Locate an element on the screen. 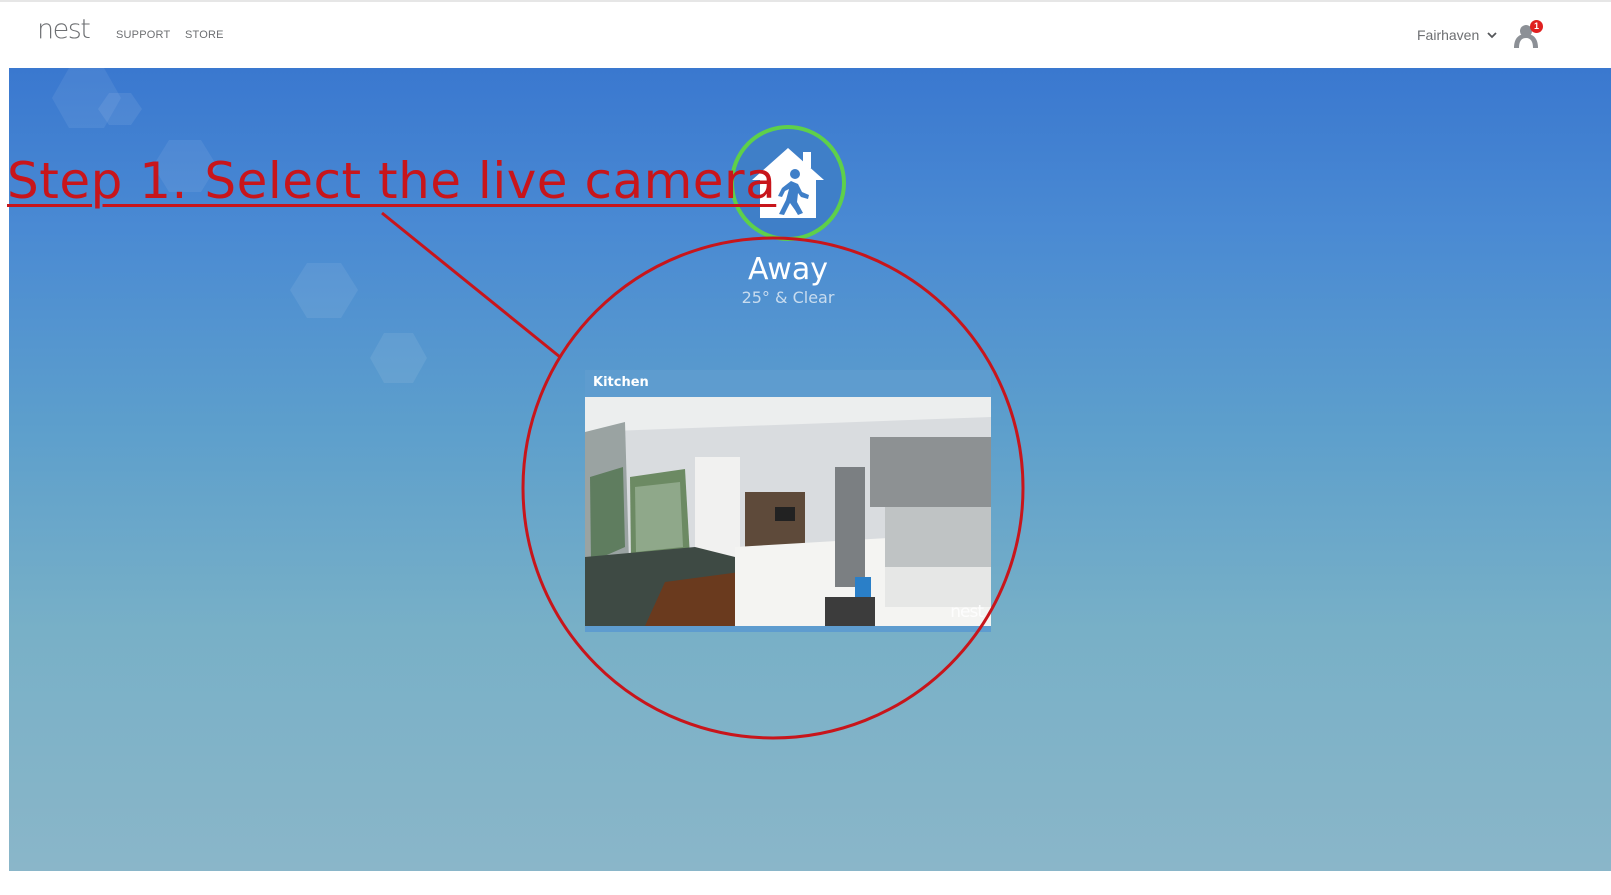 Image resolution: width=1611 pixels, height=895 pixels. annotation-step-label: Step 1. Select the live camera is located at coordinates (392, 181).